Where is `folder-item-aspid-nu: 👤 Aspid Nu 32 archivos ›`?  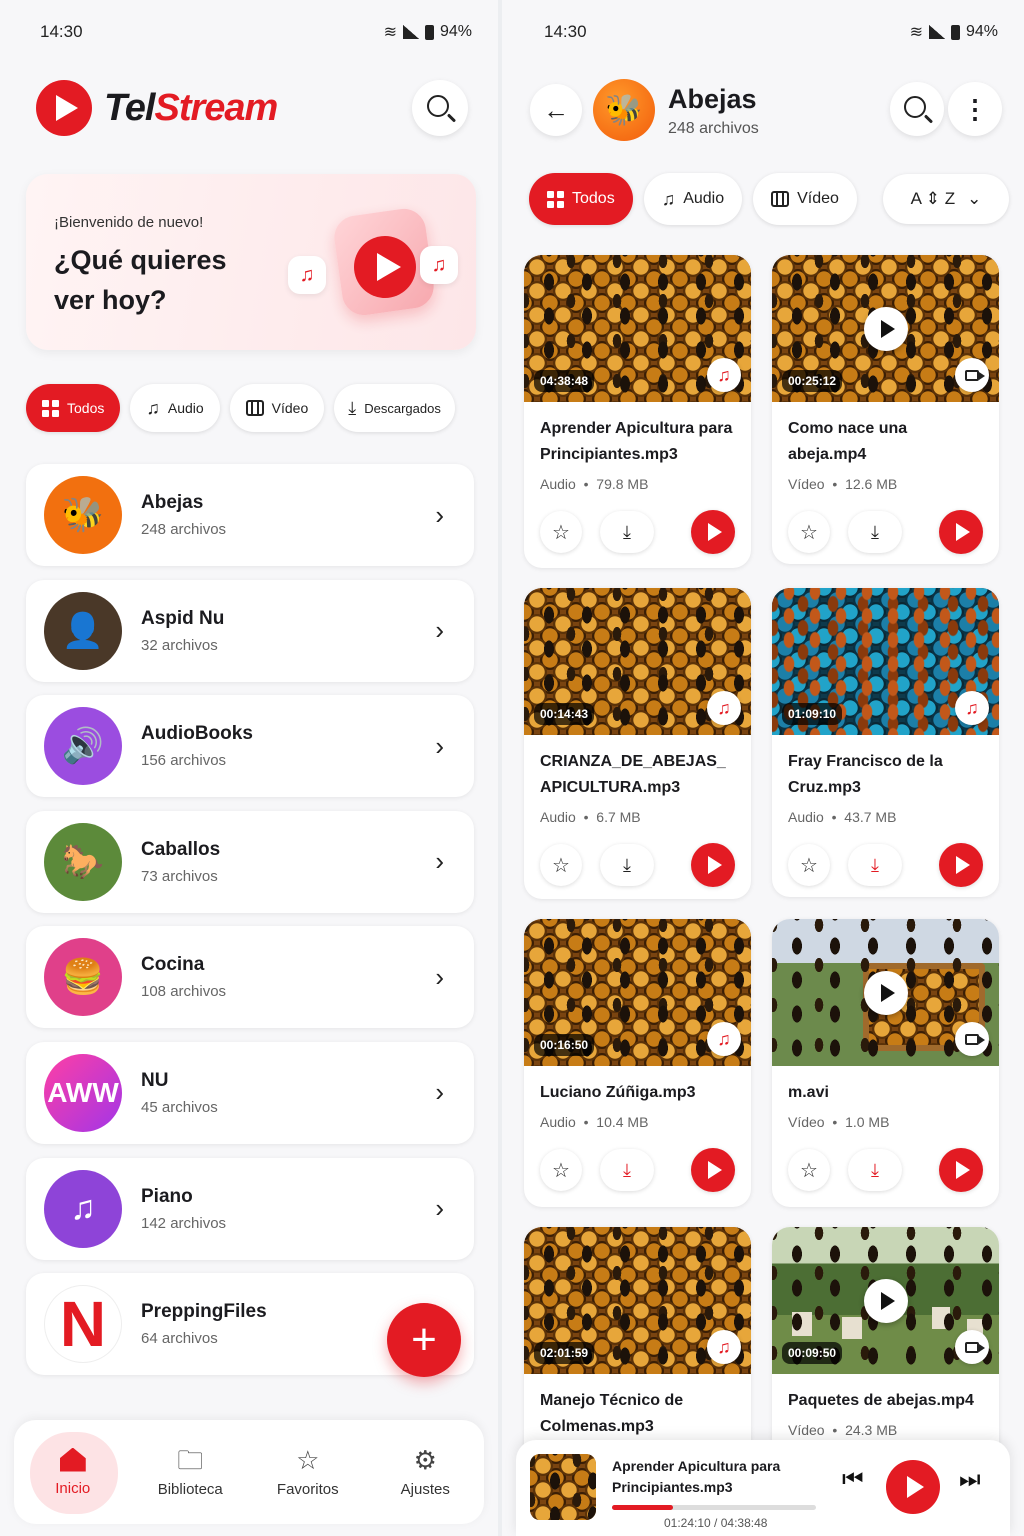
folder-item-aspid-nu: 👤 Aspid Nu 32 archivos › is located at coordinates (250, 630).